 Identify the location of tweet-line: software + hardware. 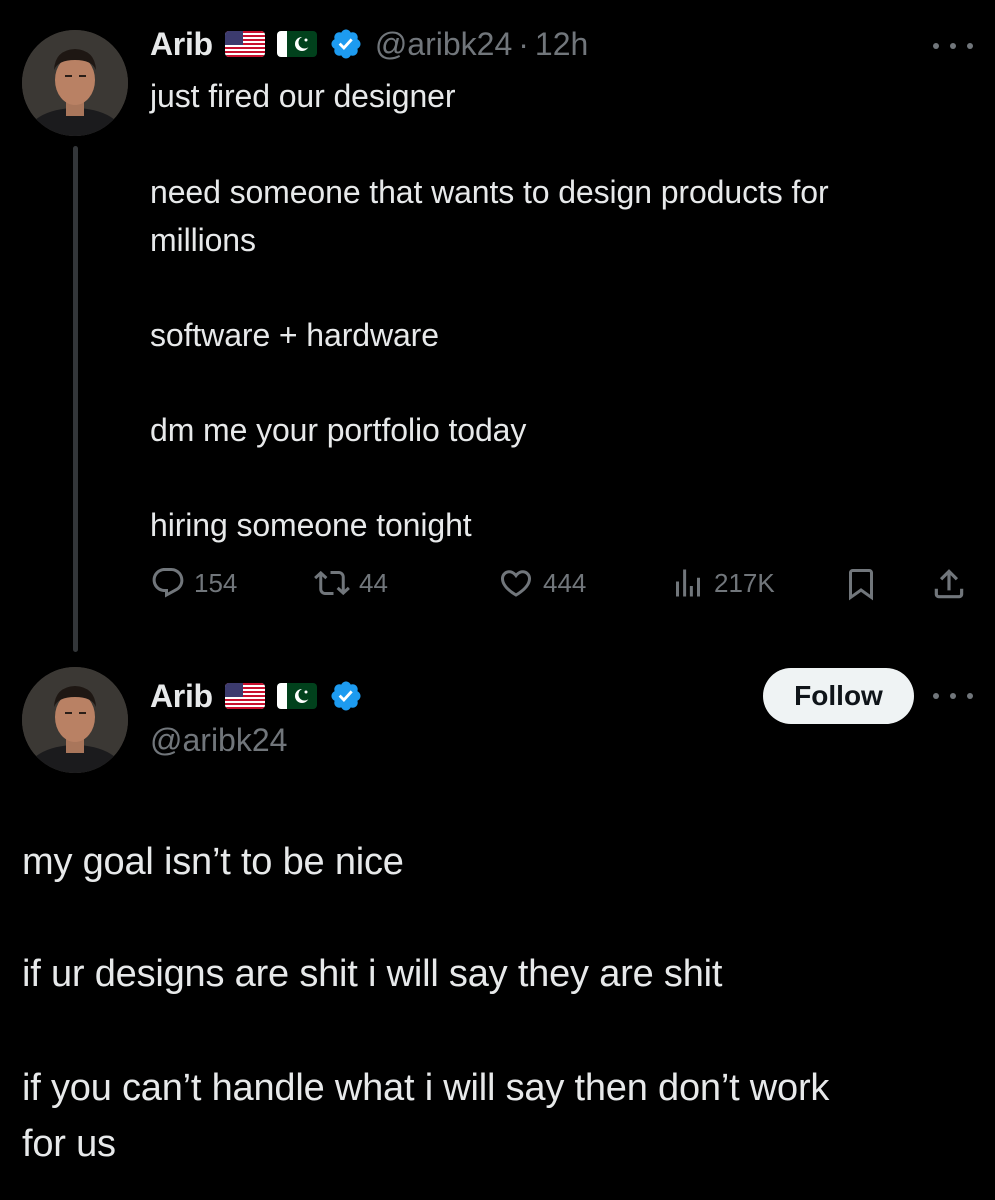
(294, 335).